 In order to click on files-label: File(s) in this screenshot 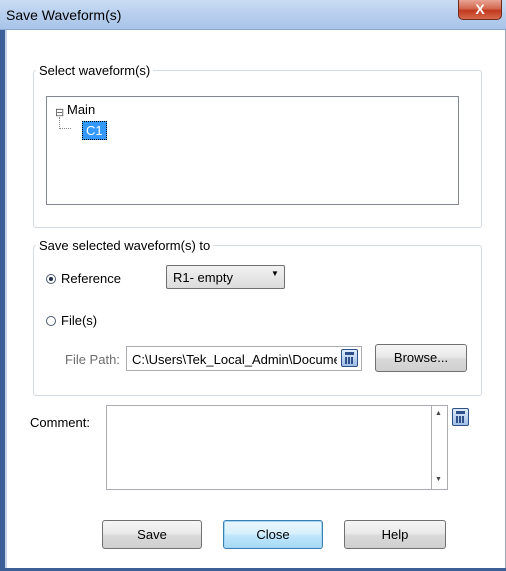, I will do `click(79, 320)`.